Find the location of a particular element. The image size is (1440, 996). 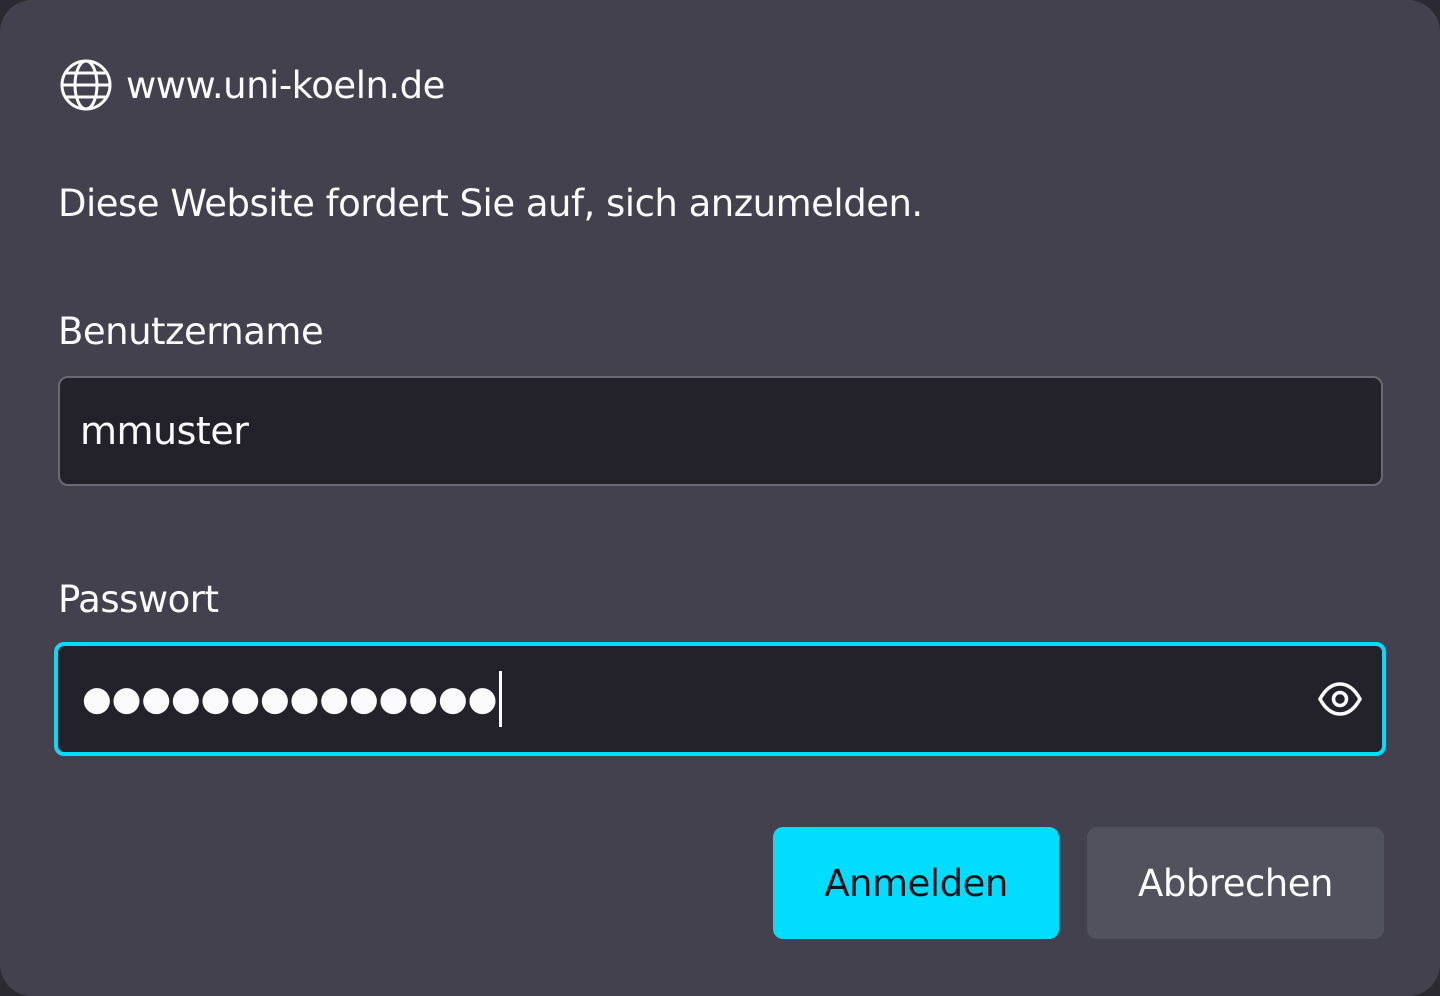

eye-icon is located at coordinates (1340, 699).